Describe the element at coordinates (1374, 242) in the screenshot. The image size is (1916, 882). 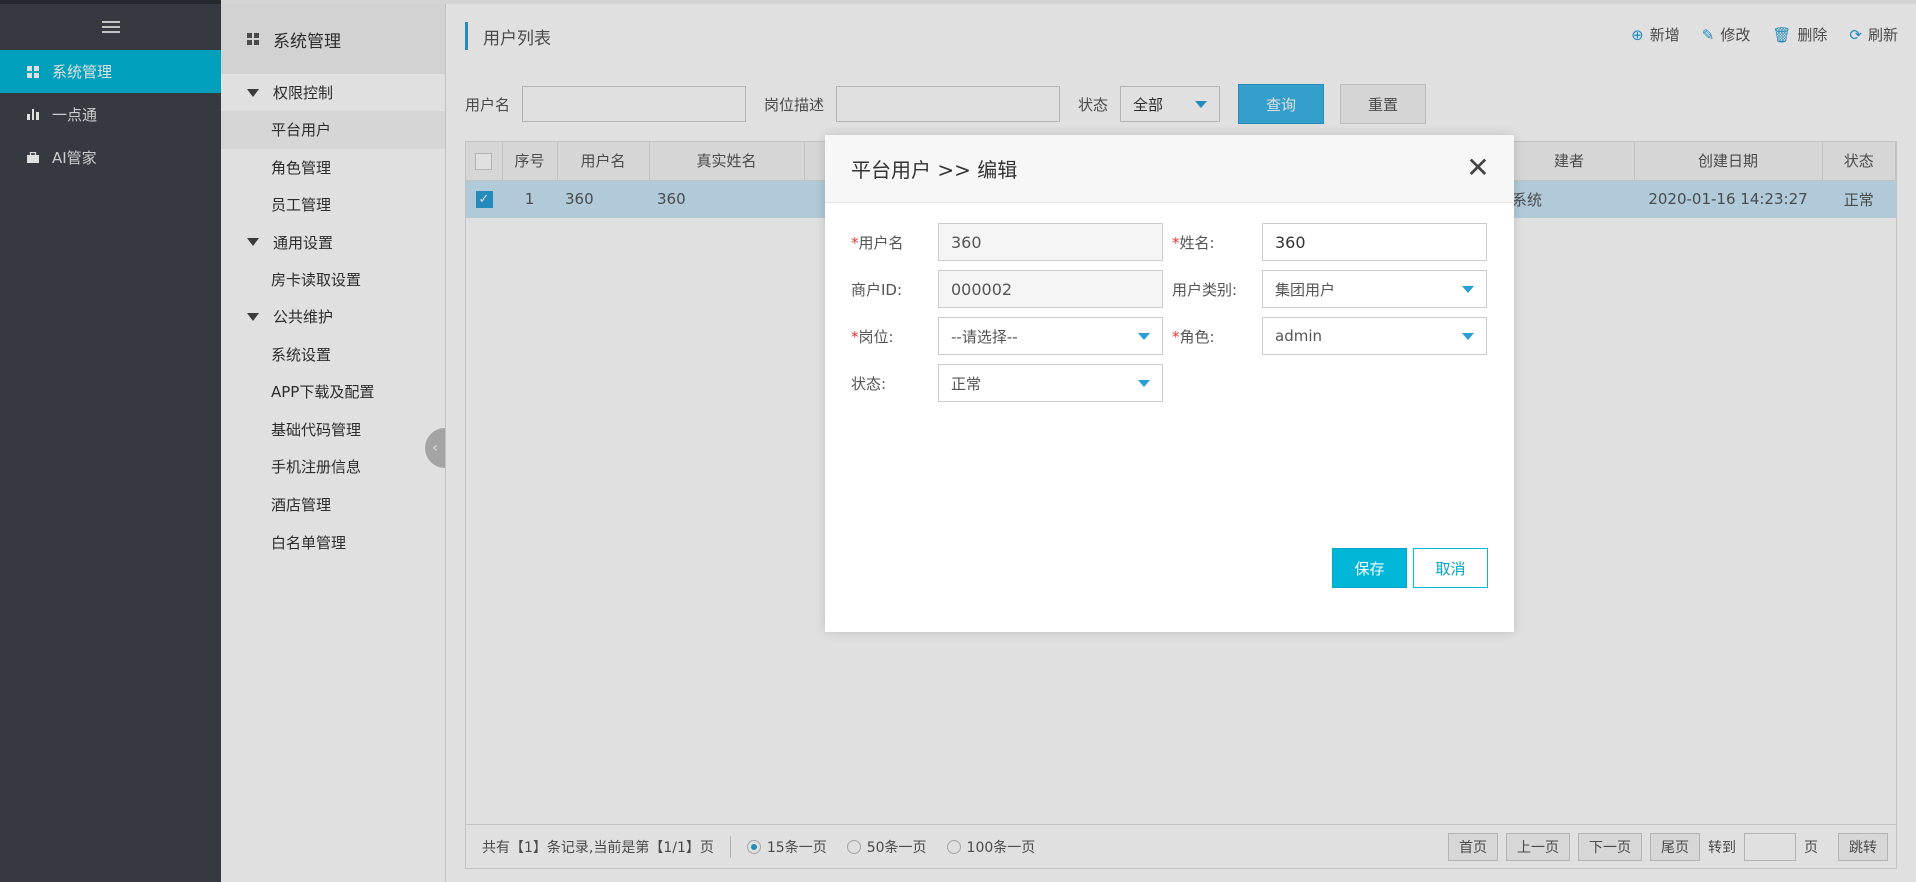
I see `name-field: 360` at that location.